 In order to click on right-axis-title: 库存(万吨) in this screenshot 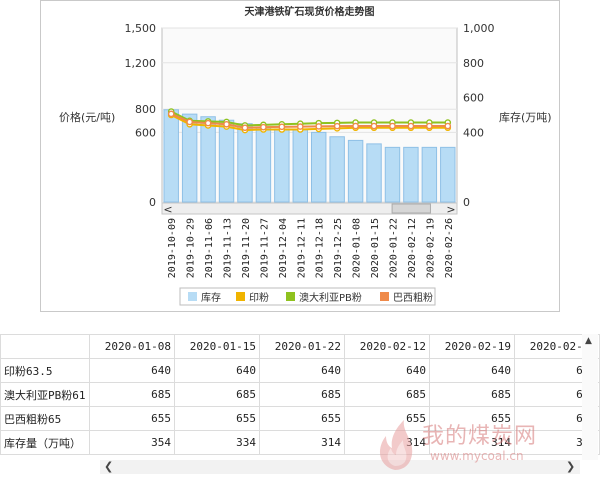, I will do `click(525, 117)`.